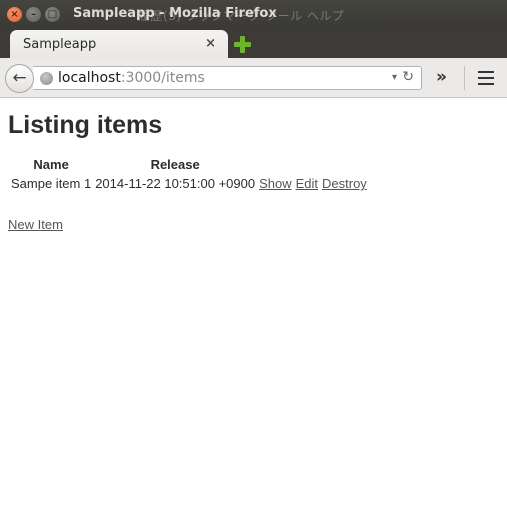  What do you see at coordinates (51, 164) in the screenshot?
I see `column-header-name: Name` at bounding box center [51, 164].